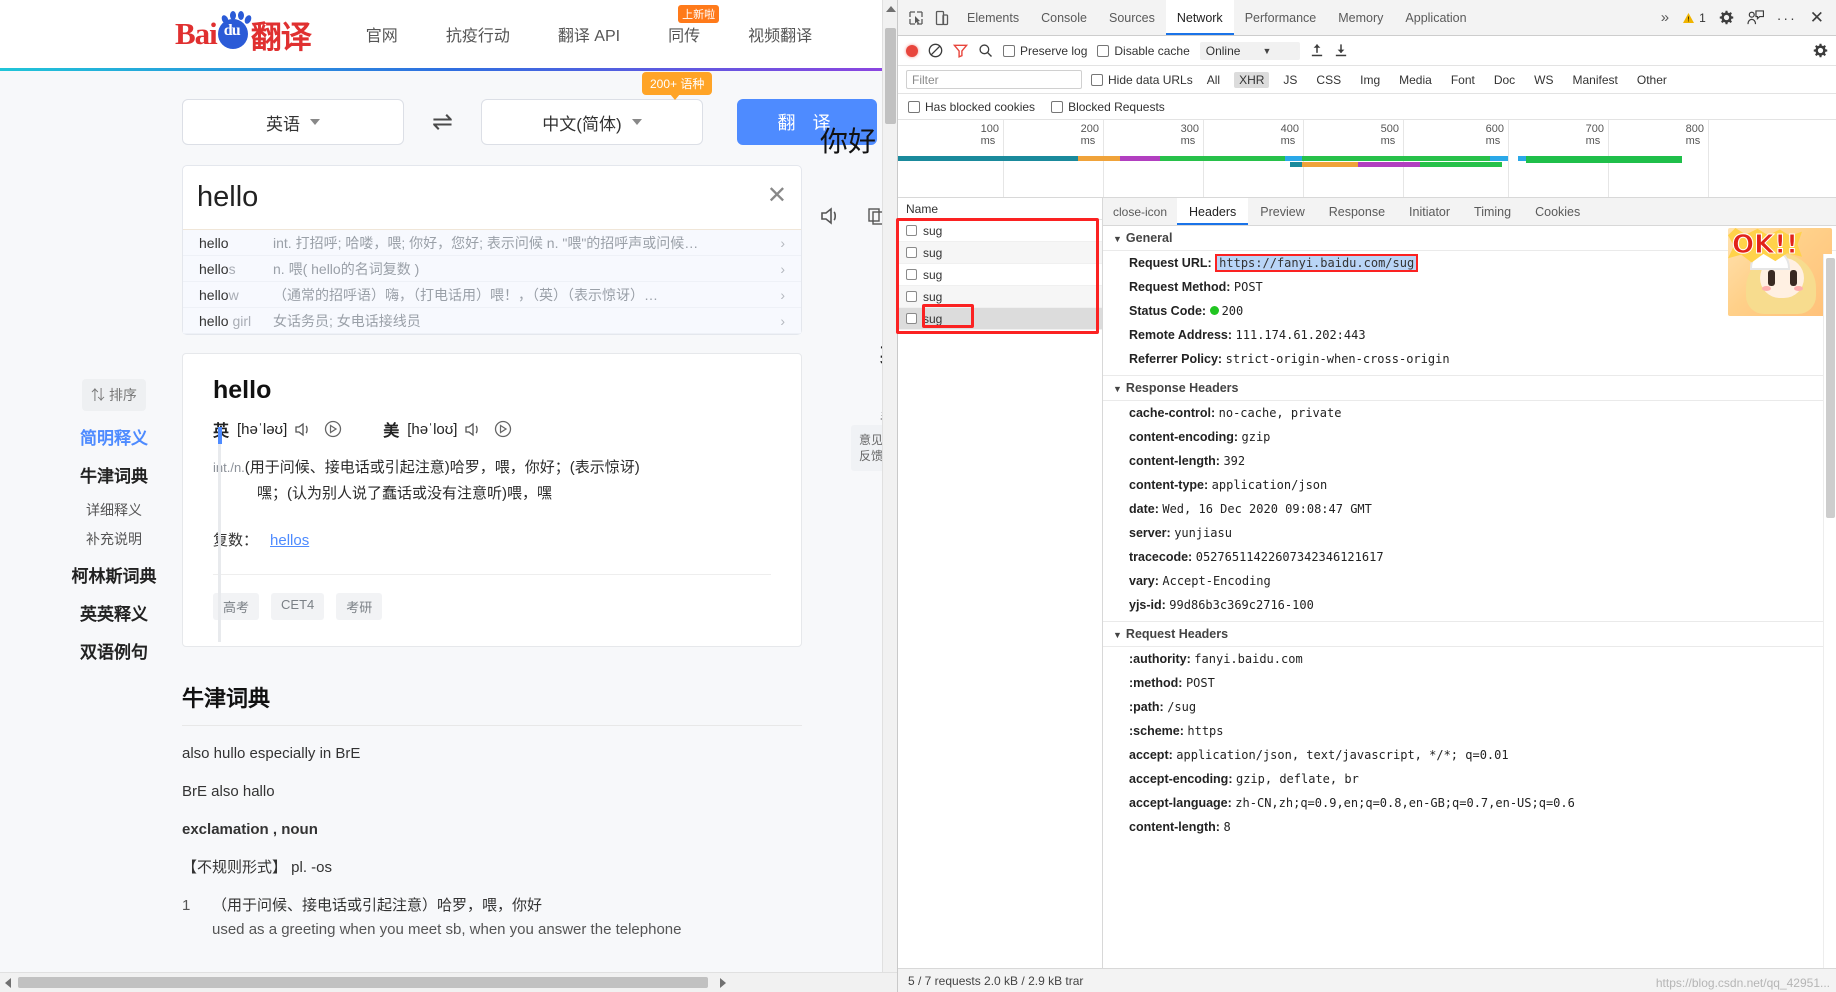 The height and width of the screenshot is (992, 1836). I want to click on tab-performance: Performance, so click(1281, 17).